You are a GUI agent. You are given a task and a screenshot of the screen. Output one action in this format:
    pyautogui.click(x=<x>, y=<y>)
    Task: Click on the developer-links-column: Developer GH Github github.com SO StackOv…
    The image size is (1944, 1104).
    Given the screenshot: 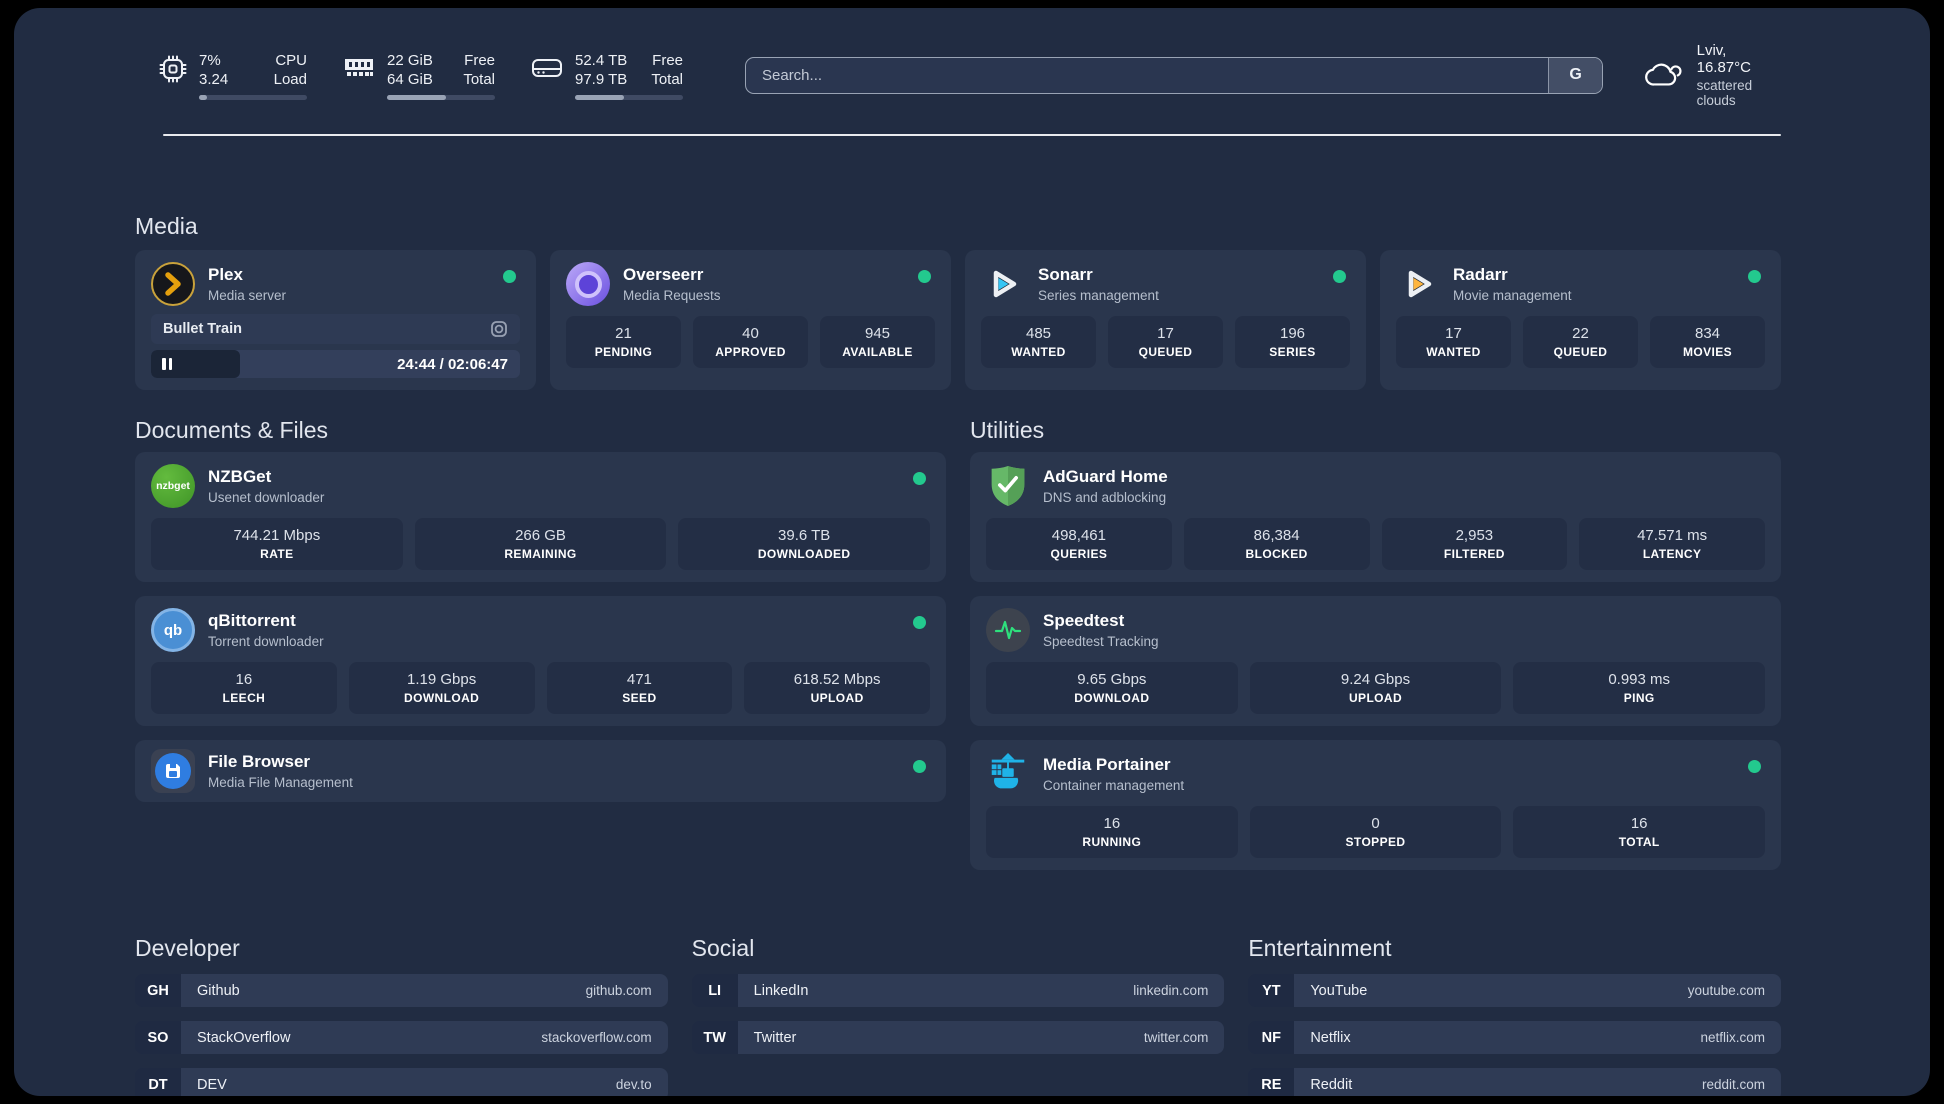 What is the action you would take?
    pyautogui.click(x=401, y=1015)
    